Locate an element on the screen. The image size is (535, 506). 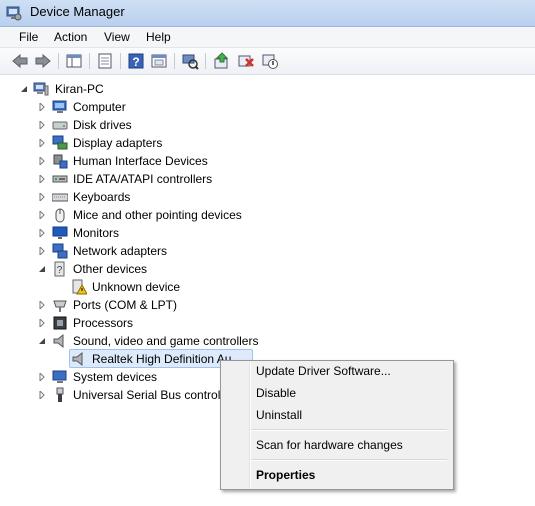
menu-help: Help is located at coordinates (158, 37).